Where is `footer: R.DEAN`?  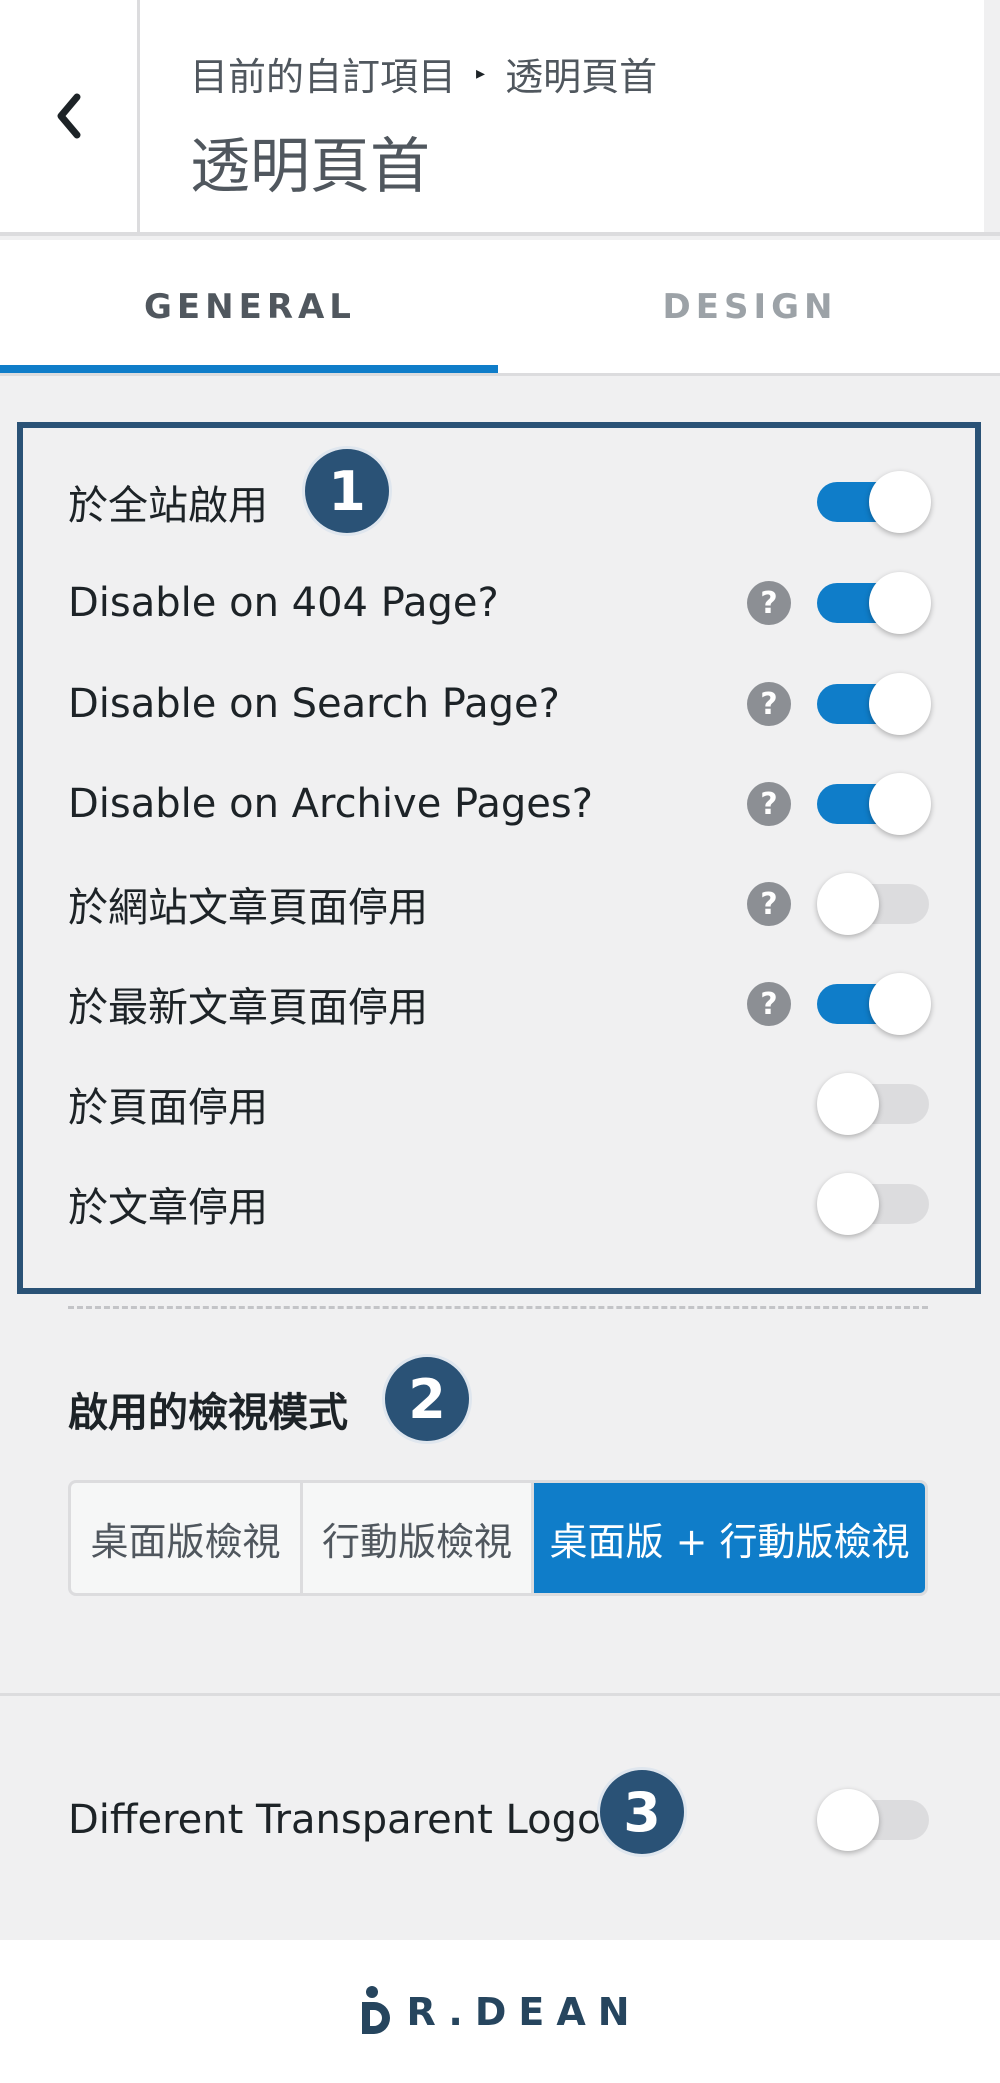 footer: R.DEAN is located at coordinates (500, 2011).